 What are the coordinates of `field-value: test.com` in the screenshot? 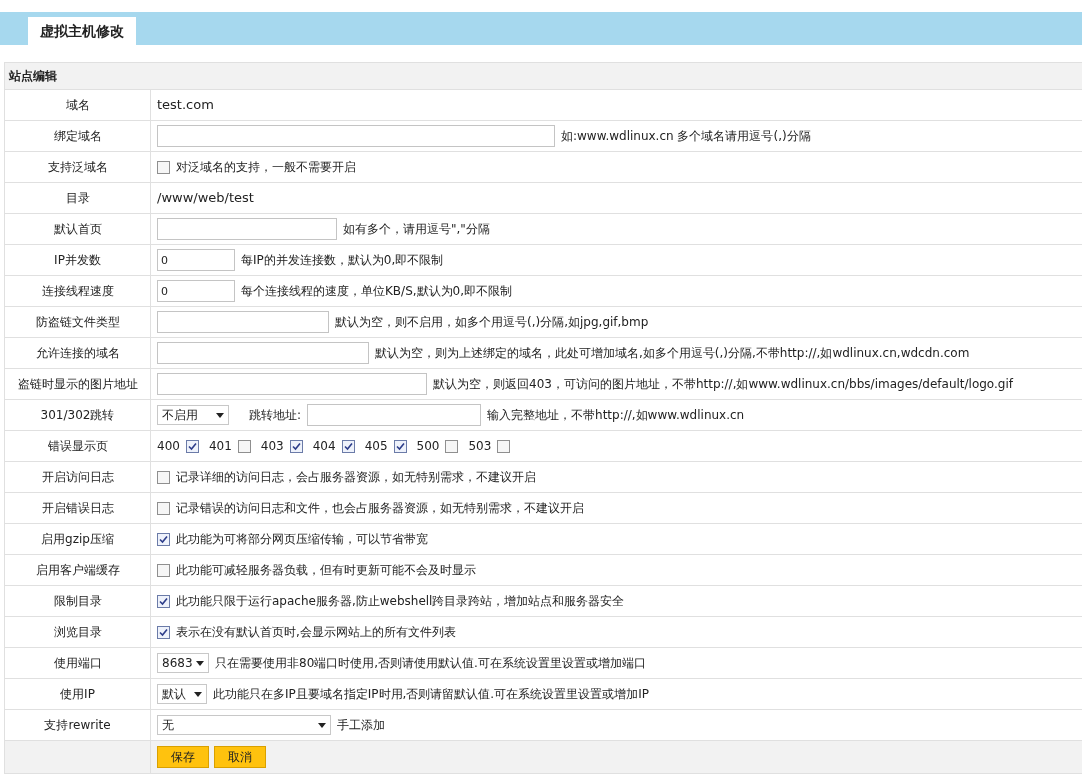 It's located at (185, 105).